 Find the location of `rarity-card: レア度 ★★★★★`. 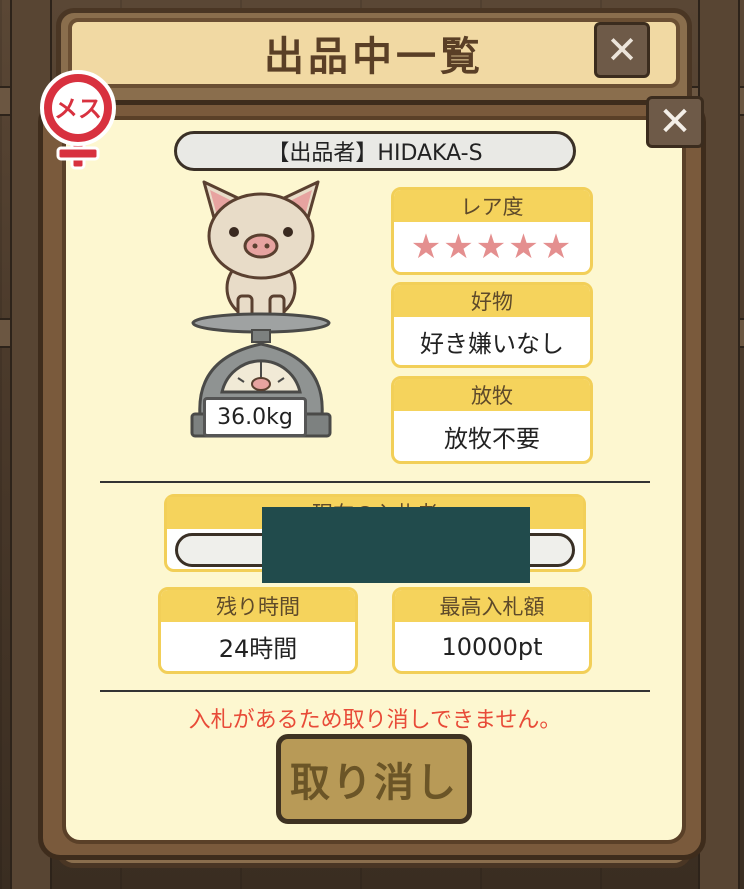

rarity-card: レア度 ★★★★★ is located at coordinates (492, 231).